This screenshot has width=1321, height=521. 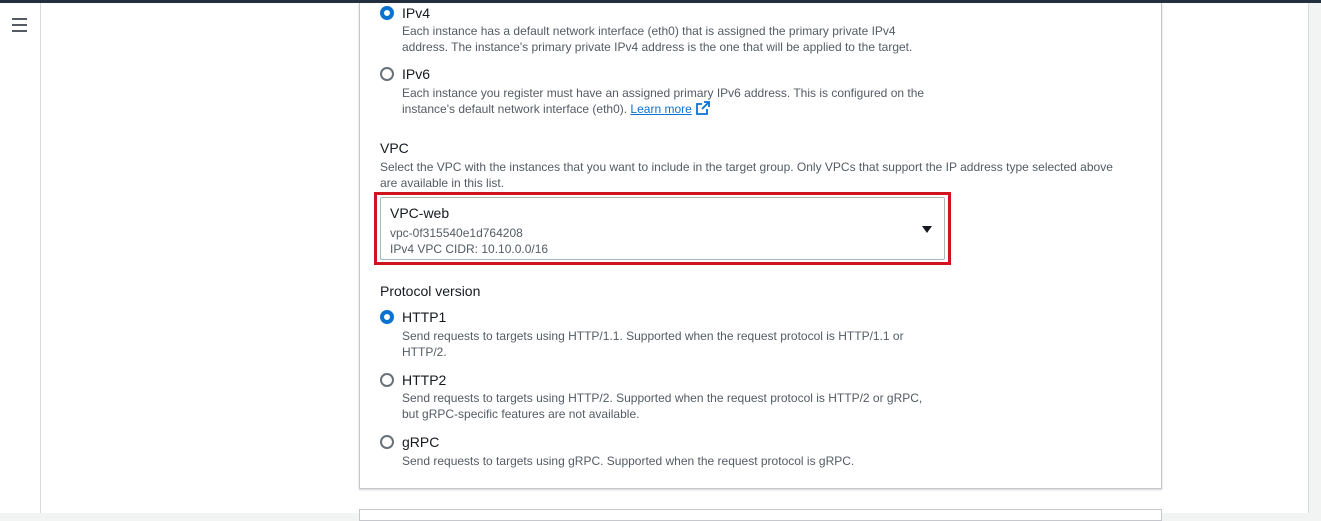 I want to click on radio-grpc-button, so click(x=387, y=442).